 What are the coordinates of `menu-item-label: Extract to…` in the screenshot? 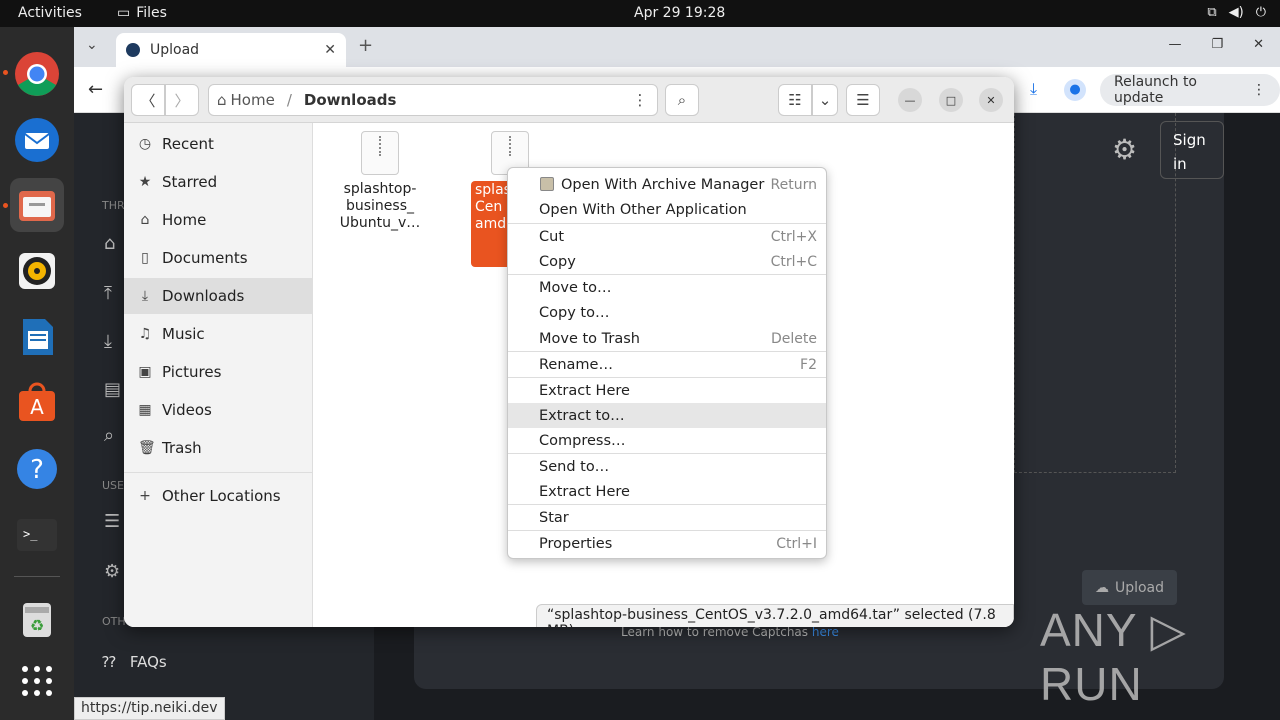 It's located at (582, 415).